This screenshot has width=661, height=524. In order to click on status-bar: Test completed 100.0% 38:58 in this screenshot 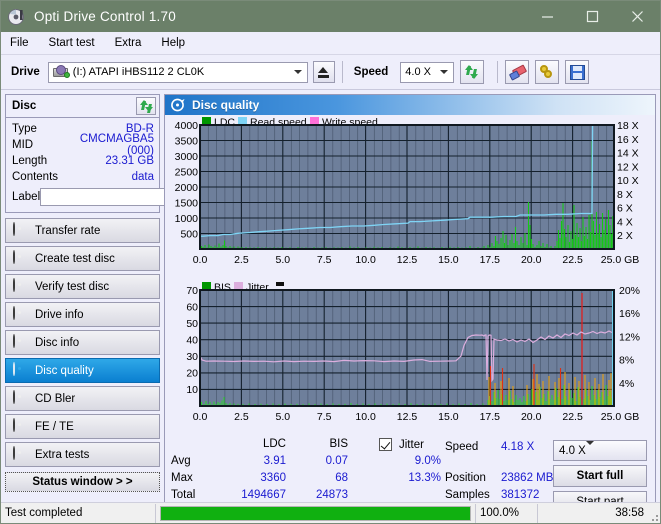, I will do `click(330, 512)`.